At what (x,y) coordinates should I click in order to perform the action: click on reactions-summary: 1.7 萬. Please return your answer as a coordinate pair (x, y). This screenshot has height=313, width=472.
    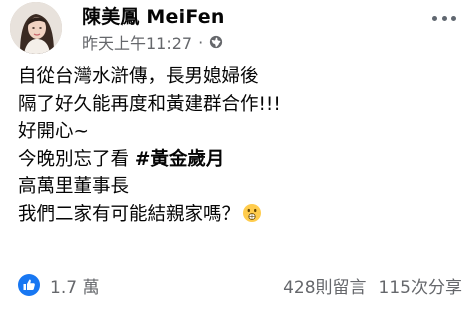
    Looking at the image, I should click on (58, 285).